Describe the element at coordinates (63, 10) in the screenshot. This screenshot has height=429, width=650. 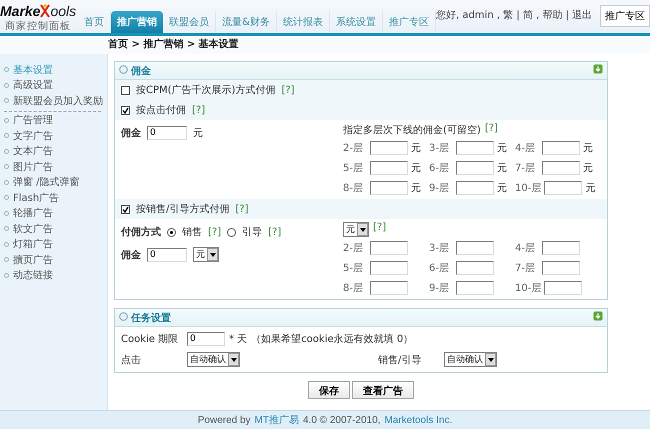
I see `logo-text: ools` at that location.